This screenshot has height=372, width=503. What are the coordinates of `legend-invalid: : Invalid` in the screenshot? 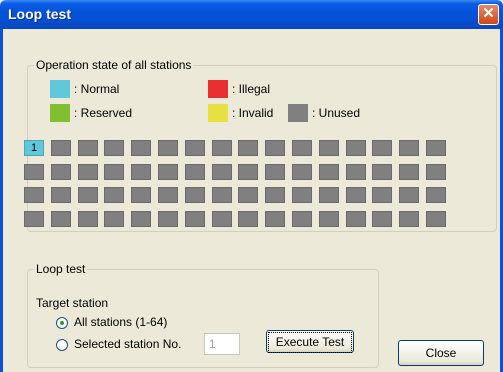 It's located at (240, 113).